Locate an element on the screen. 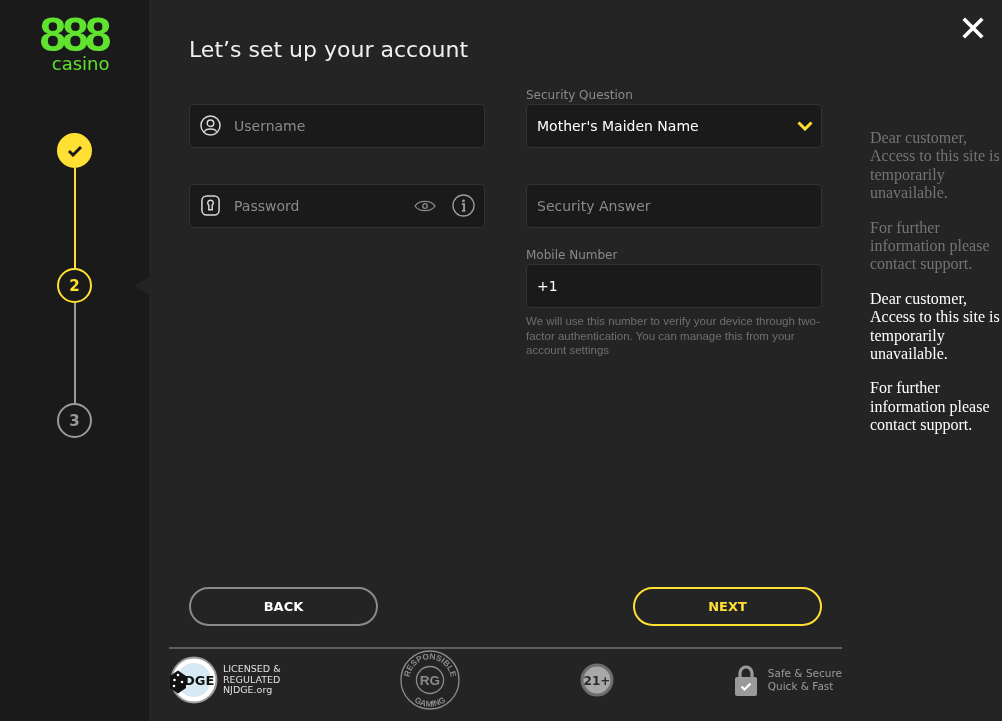 This screenshot has width=1002, height=721. security-note: Safe & Secure Quick & Fast is located at coordinates (804, 680).